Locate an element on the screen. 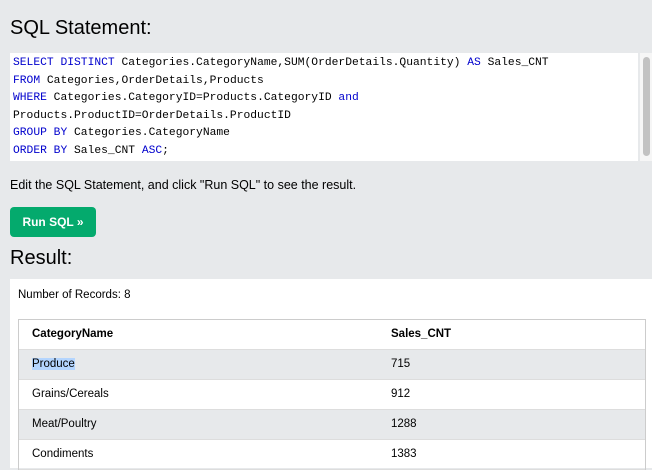 The width and height of the screenshot is (652, 470). cell-categoryname: Condiments is located at coordinates (63, 454).